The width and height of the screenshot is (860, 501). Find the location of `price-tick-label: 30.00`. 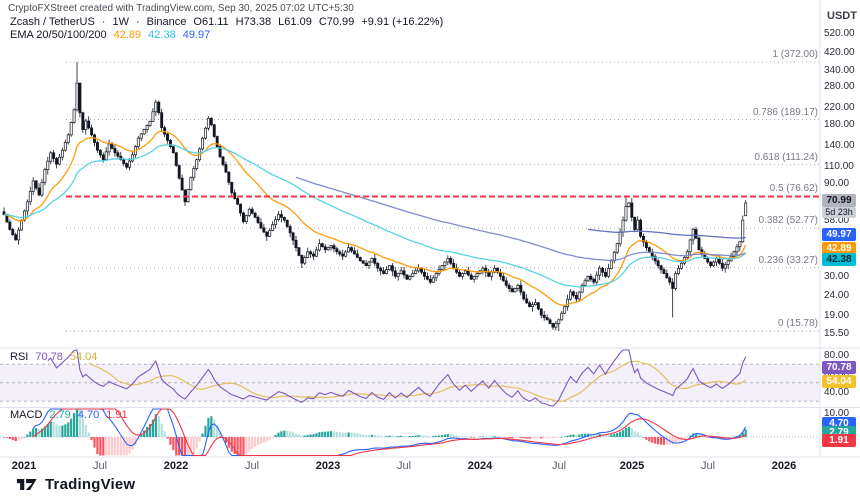

price-tick-label: 30.00 is located at coordinates (837, 276).